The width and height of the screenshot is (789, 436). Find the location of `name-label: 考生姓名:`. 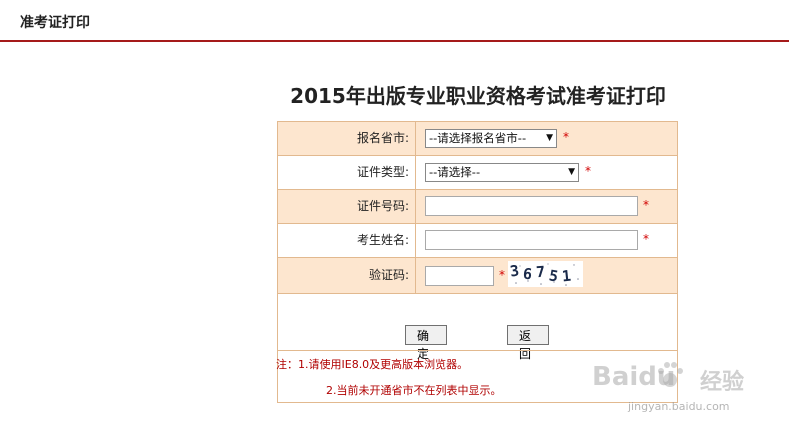

name-label: 考生姓名: is located at coordinates (347, 240).